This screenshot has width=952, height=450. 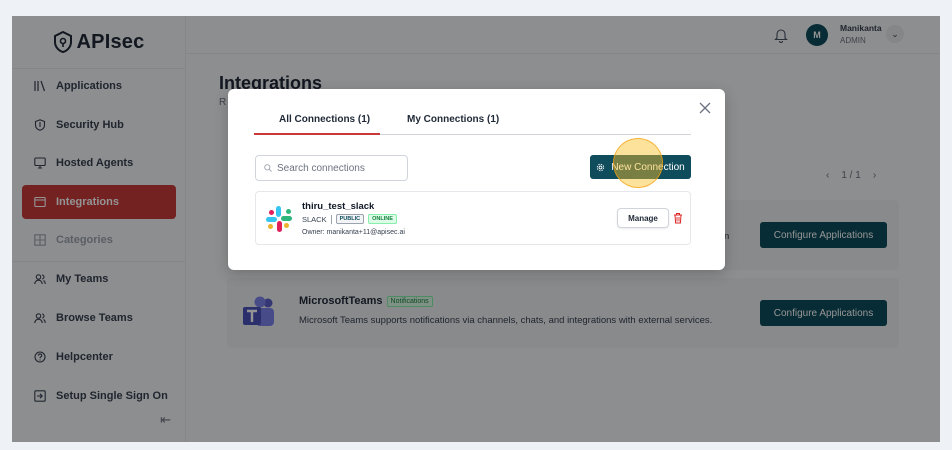 I want to click on search-box, so click(x=331, y=168).